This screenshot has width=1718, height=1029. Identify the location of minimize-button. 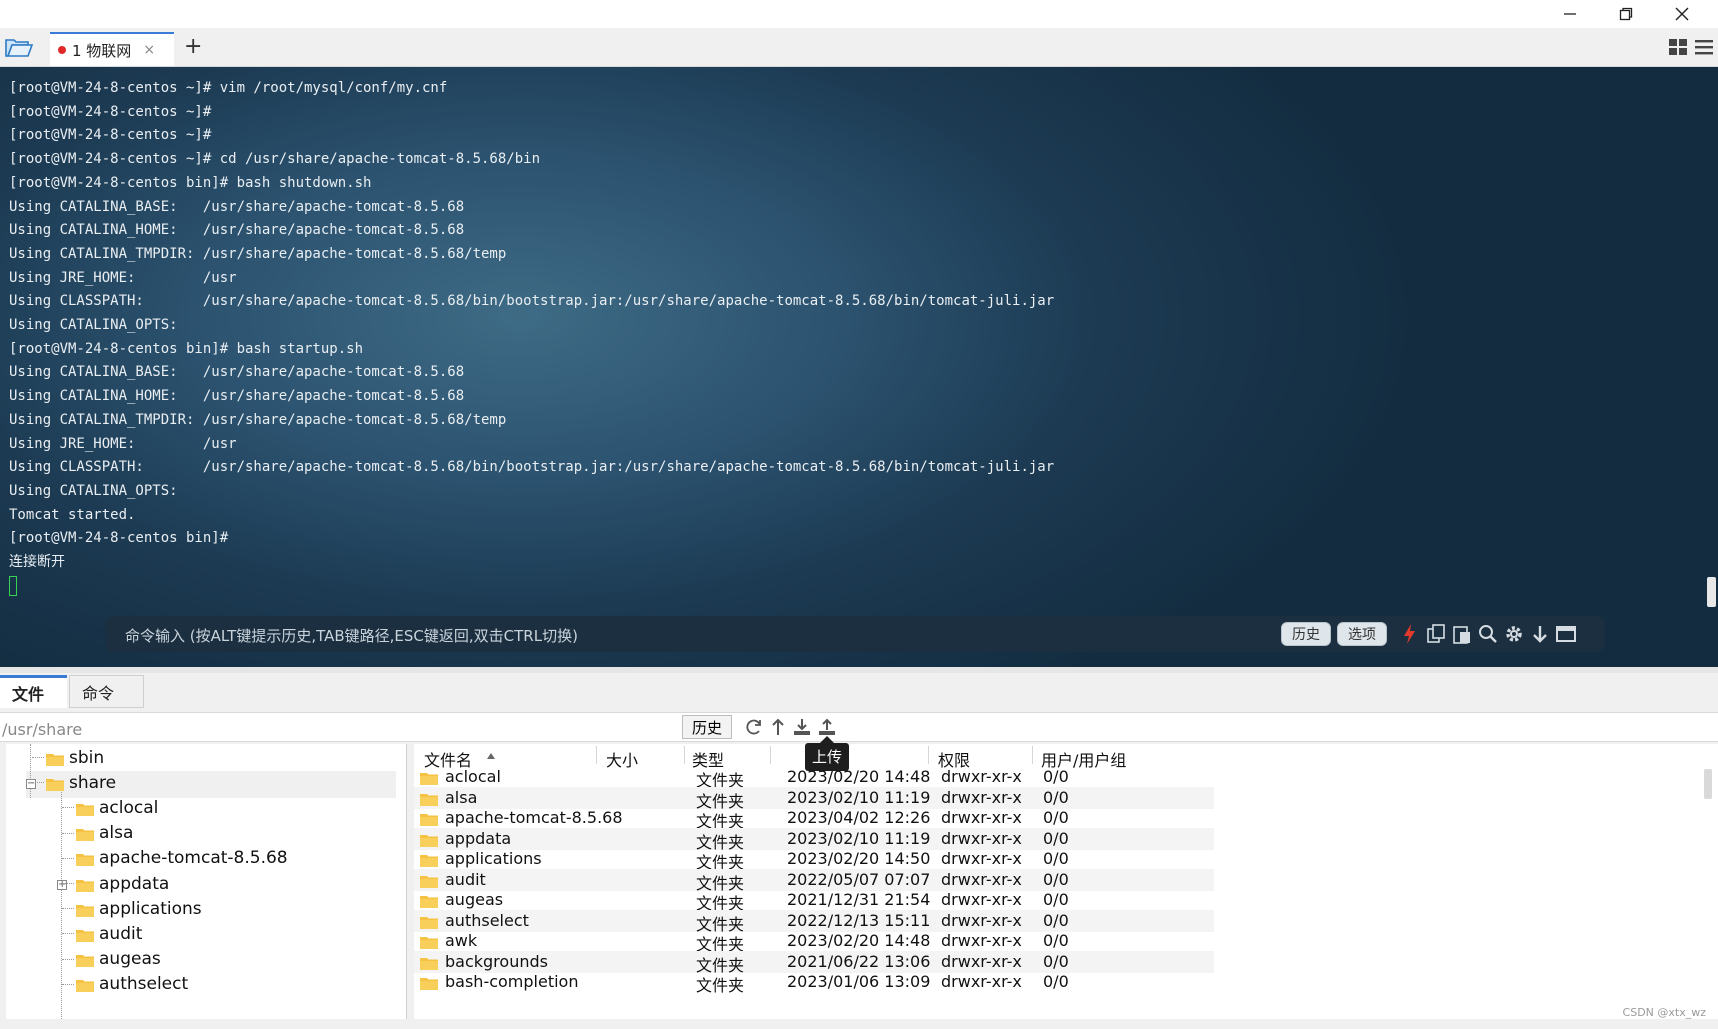
(1570, 14).